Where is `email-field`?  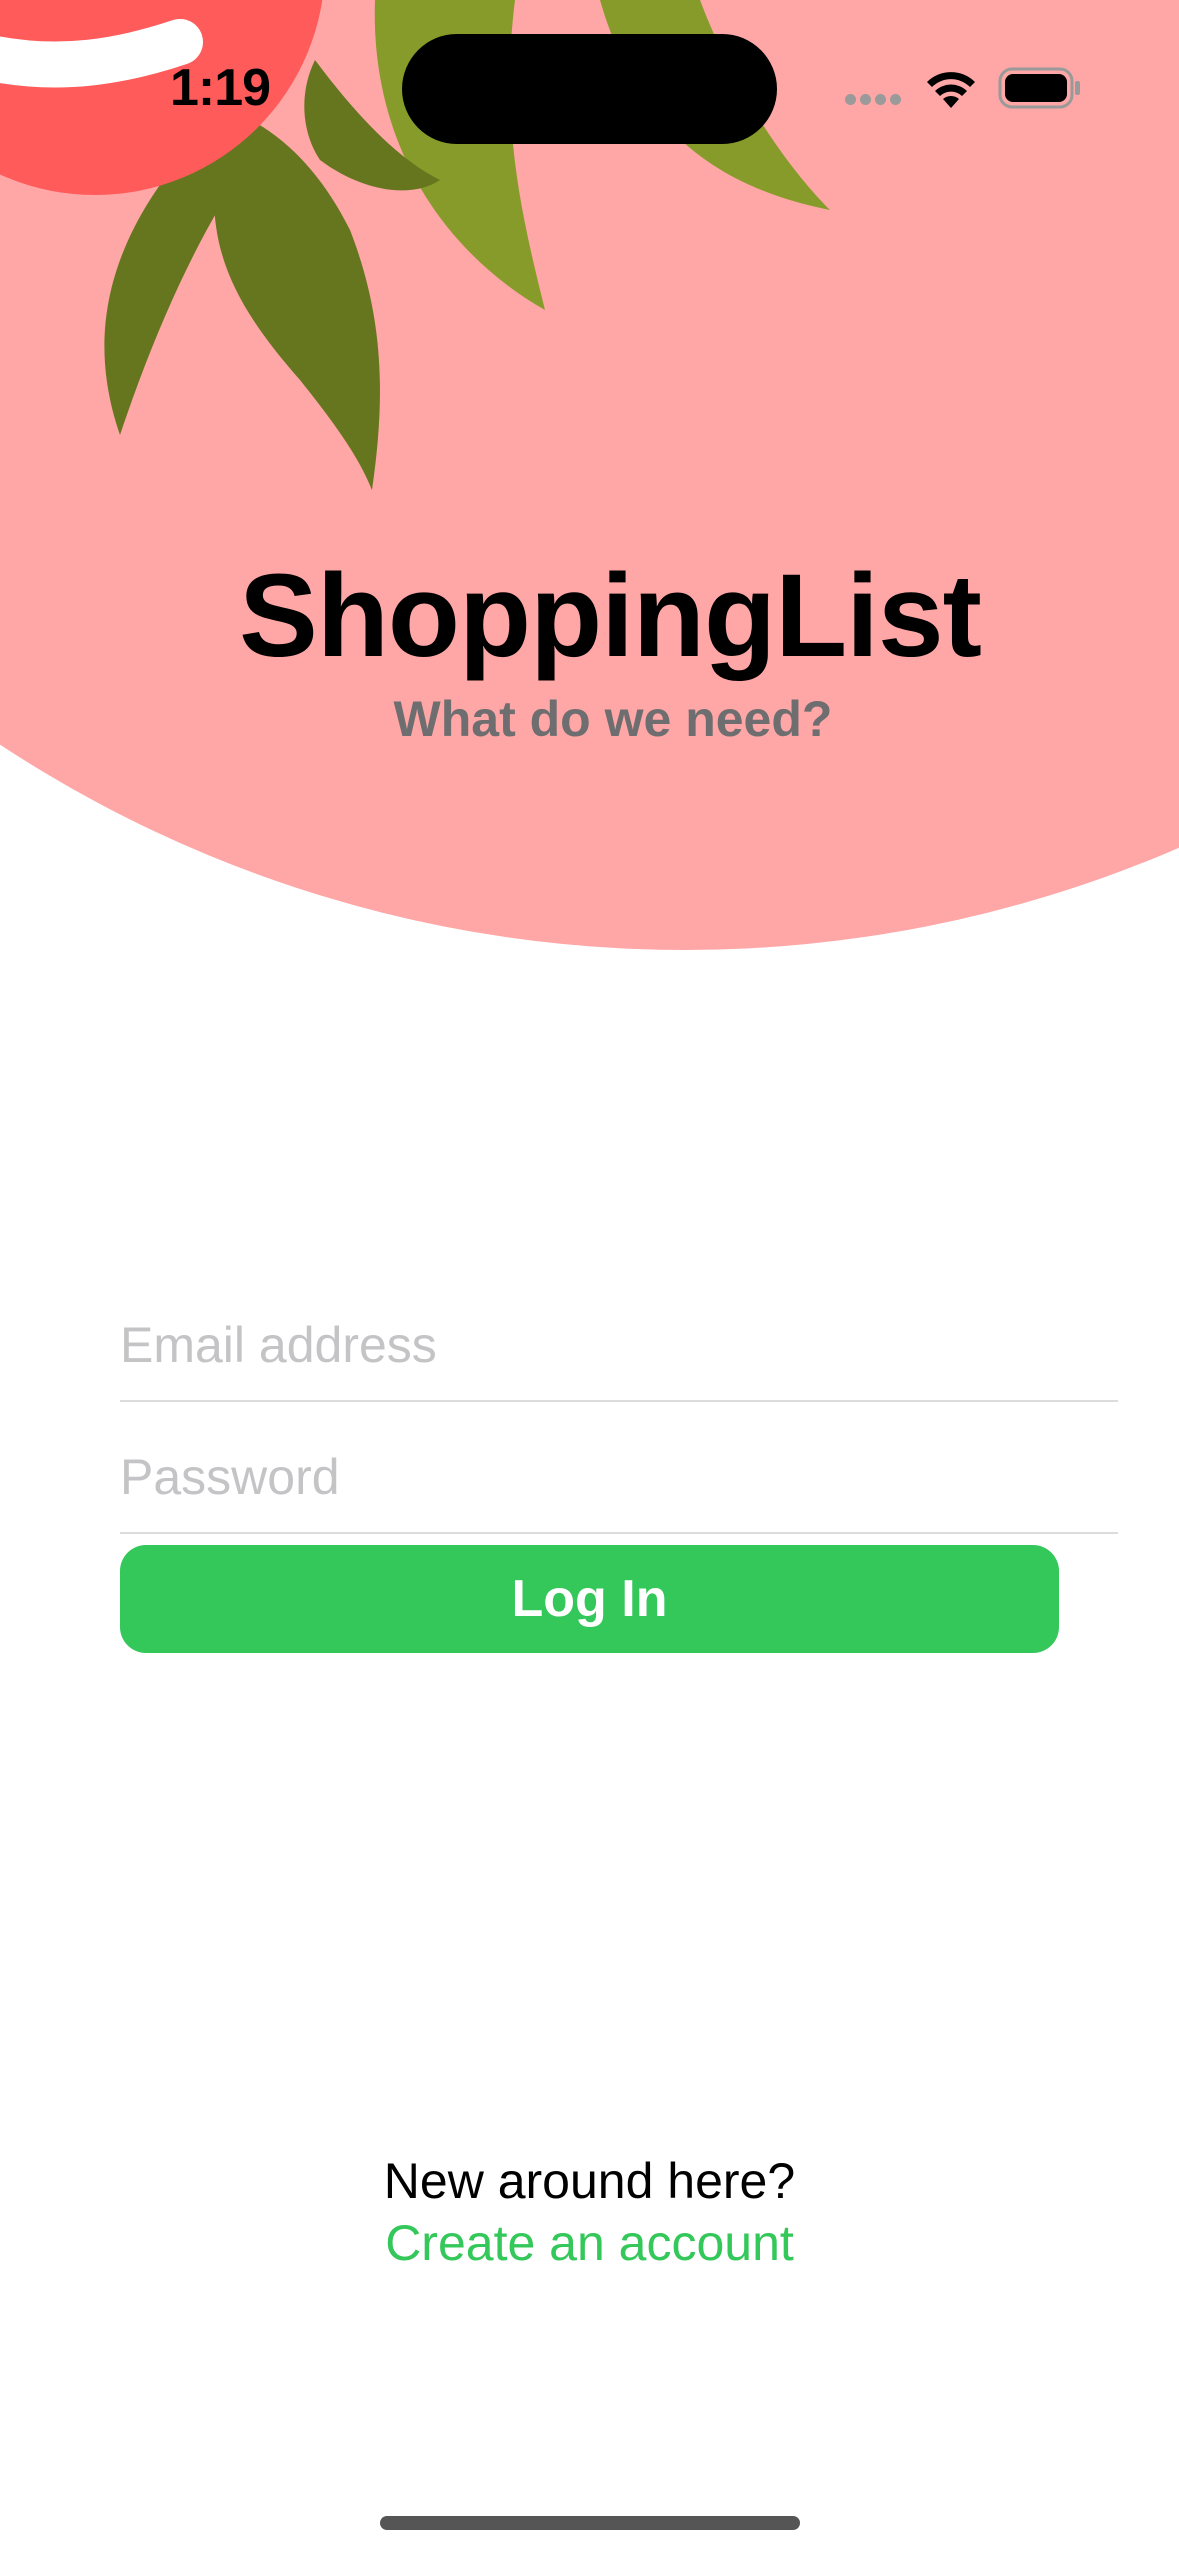 email-field is located at coordinates (619, 1346).